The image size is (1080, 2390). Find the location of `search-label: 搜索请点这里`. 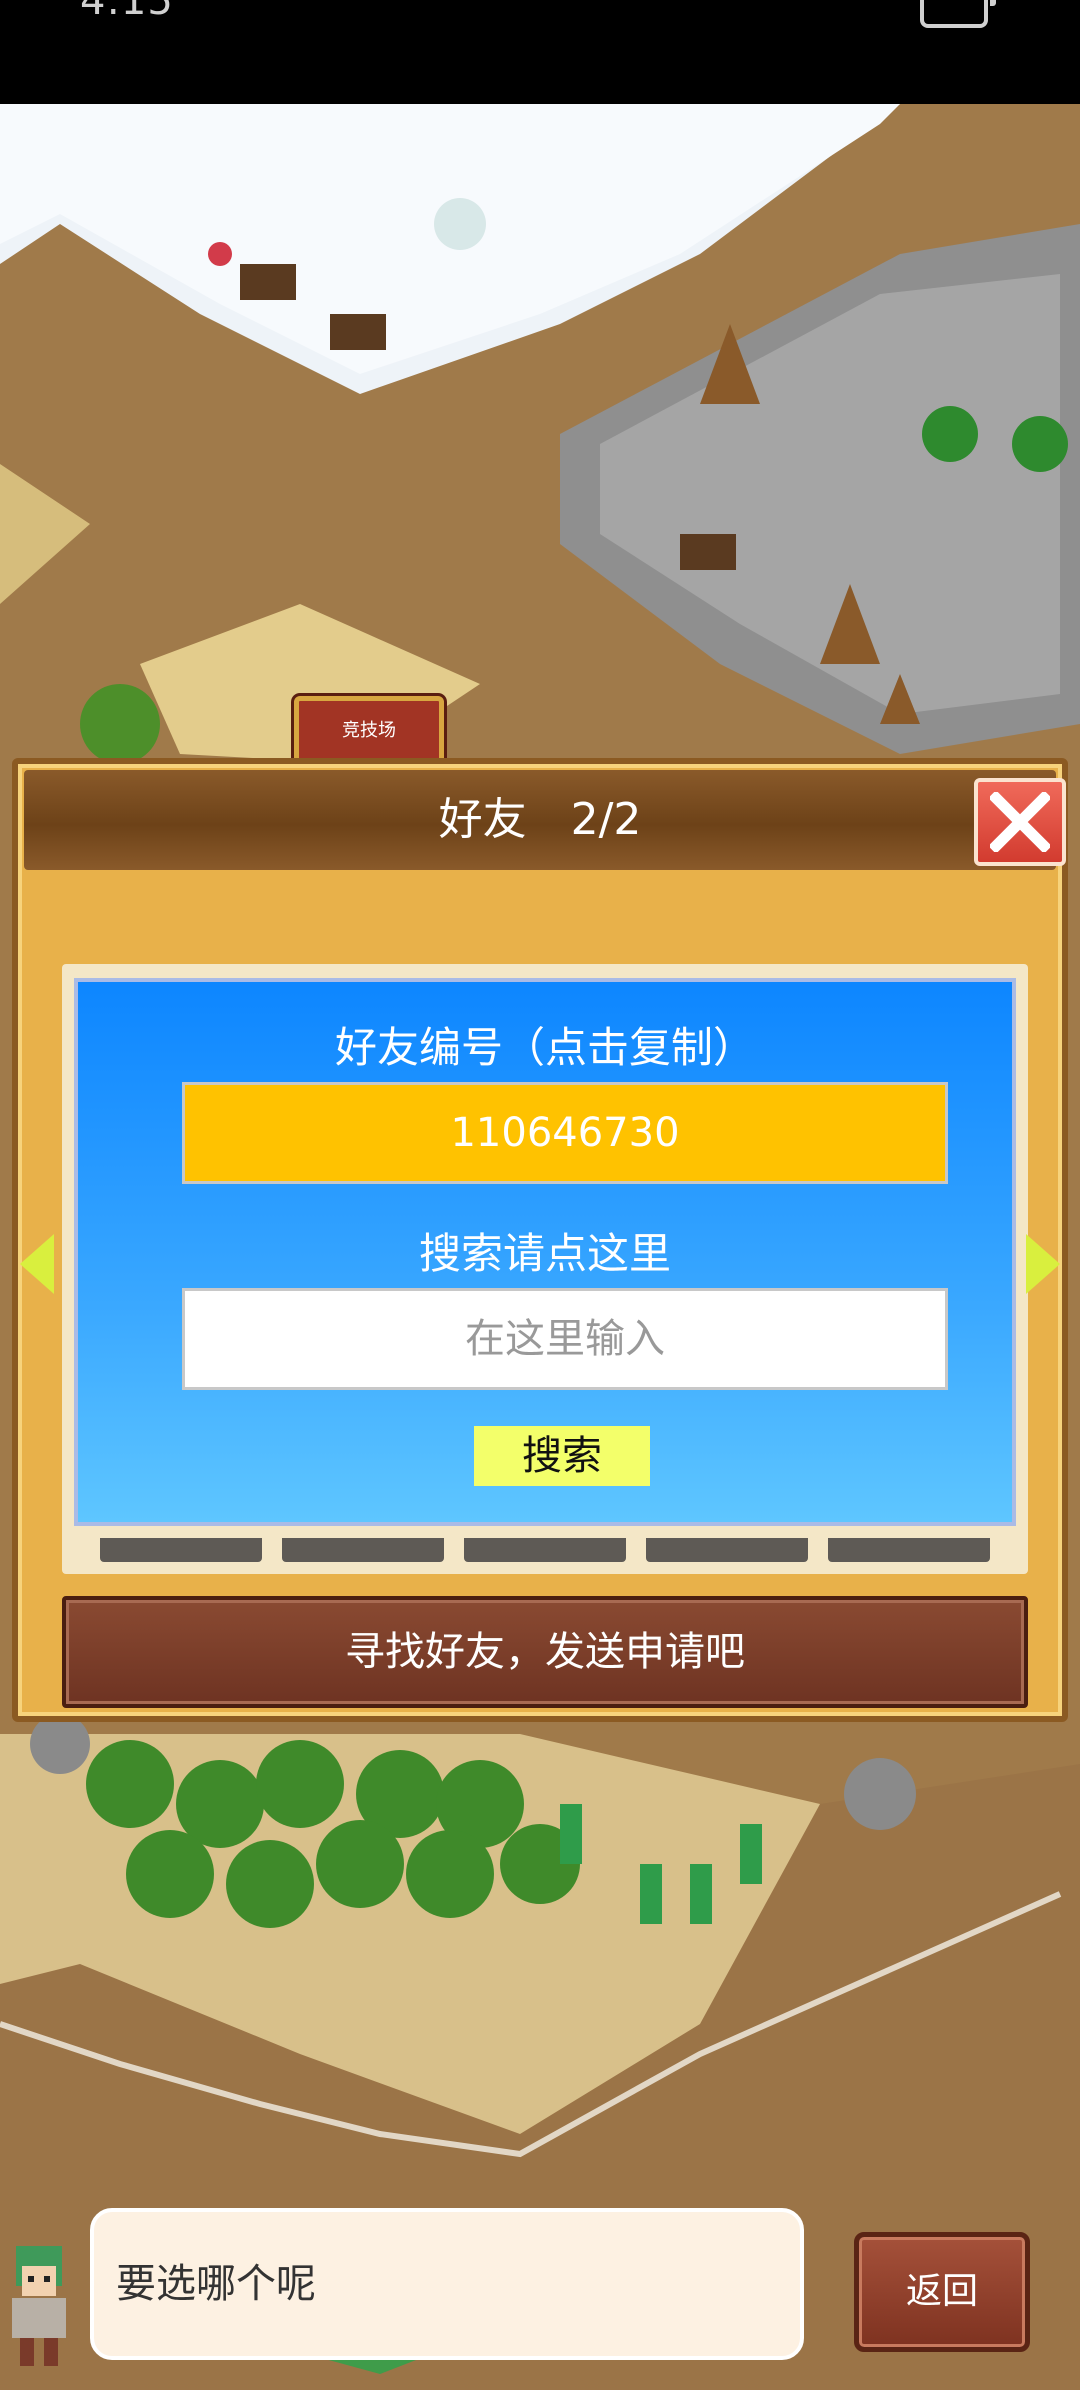

search-label: 搜索请点这里 is located at coordinates (544, 1253).